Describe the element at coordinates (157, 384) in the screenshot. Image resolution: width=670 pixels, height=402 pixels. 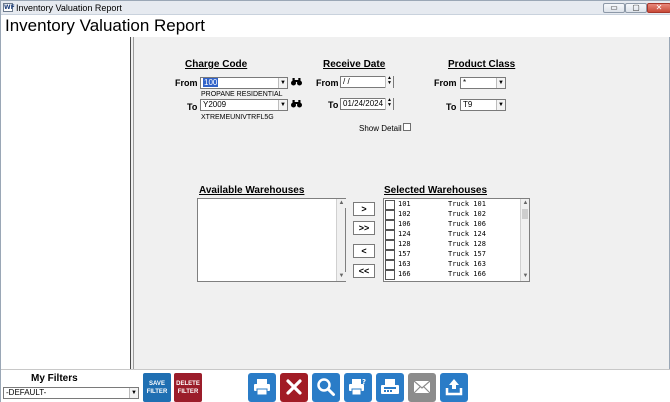
I see `save-filter-label-1: SAVE` at that location.